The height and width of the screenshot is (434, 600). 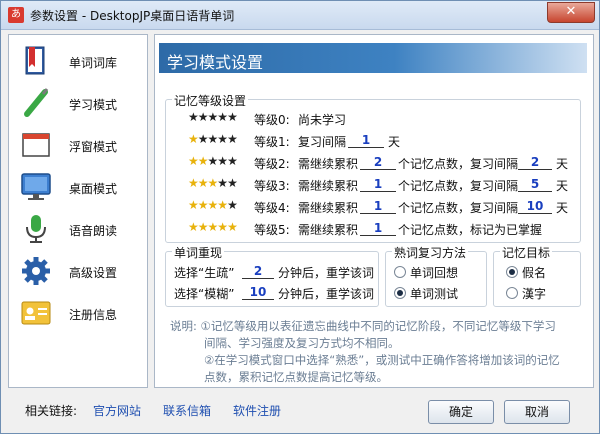 I want to click on level-label: 等级3:, so click(x=272, y=186).